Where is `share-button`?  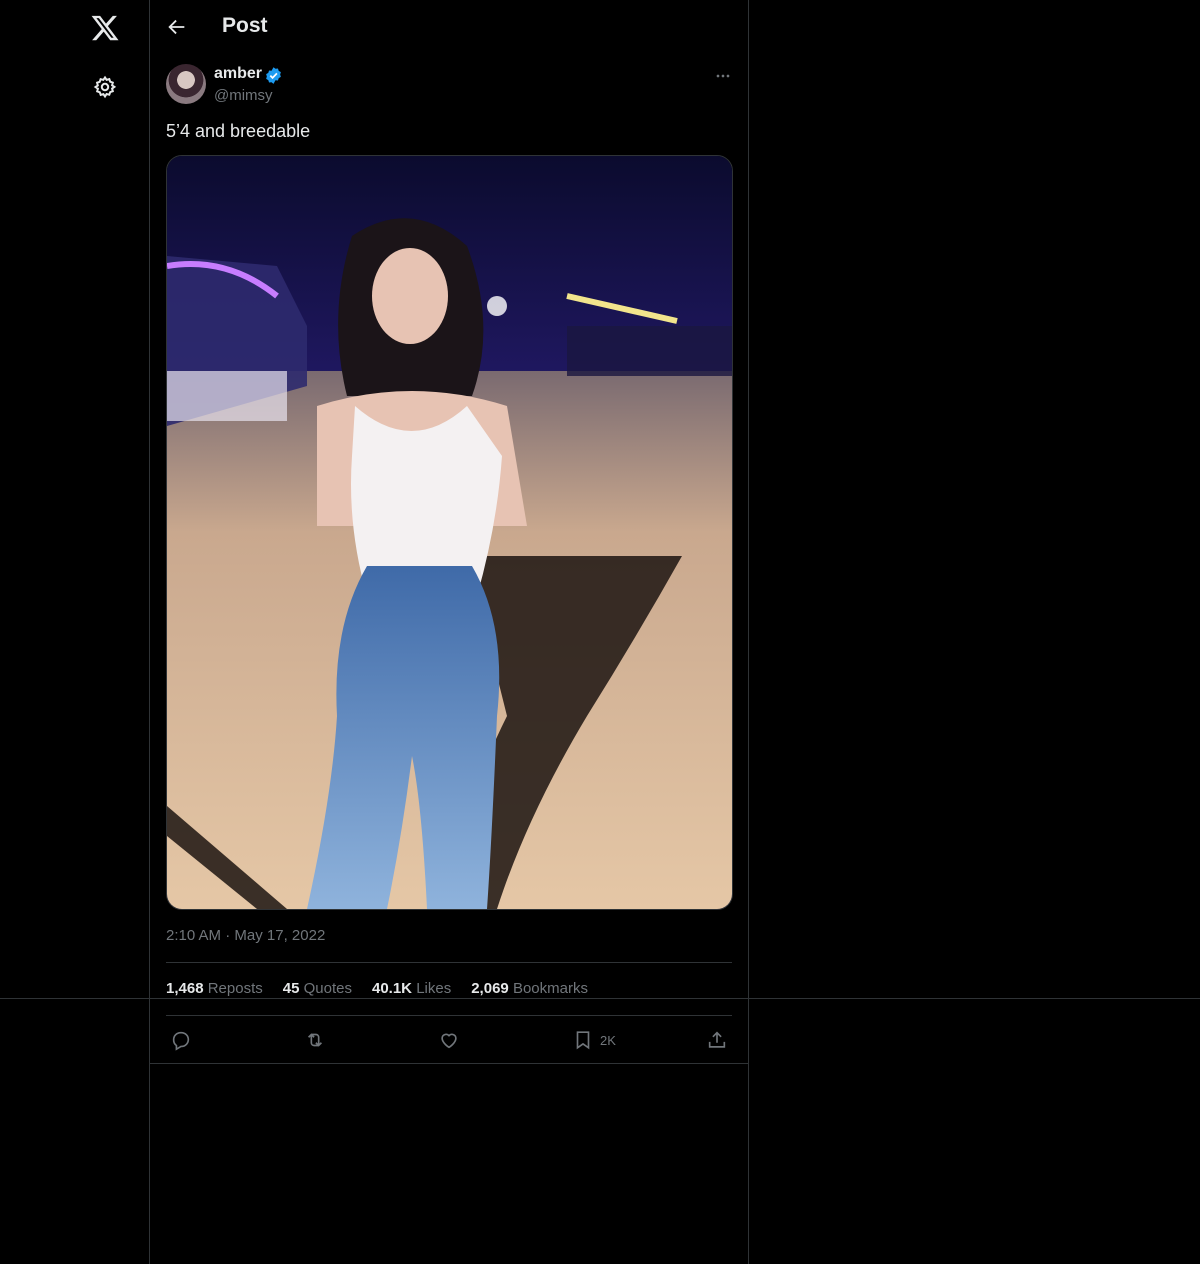
share-button is located at coordinates (717, 1040).